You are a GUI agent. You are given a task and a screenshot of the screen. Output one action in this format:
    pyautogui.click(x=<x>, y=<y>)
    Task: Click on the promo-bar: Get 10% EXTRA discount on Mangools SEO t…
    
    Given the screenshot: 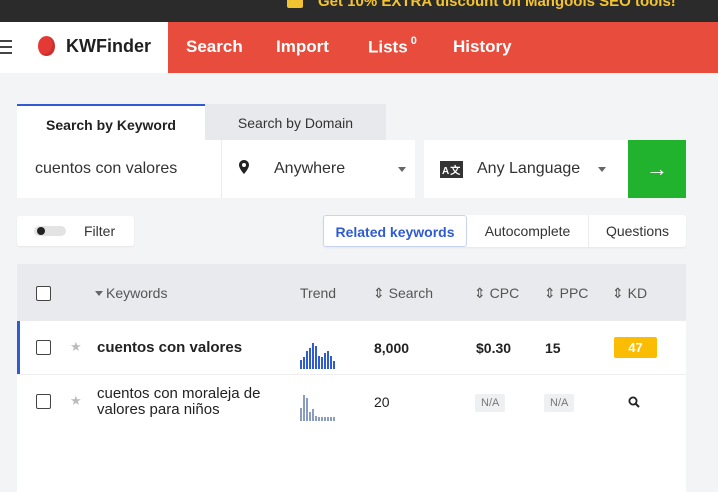 What is the action you would take?
    pyautogui.click(x=359, y=11)
    